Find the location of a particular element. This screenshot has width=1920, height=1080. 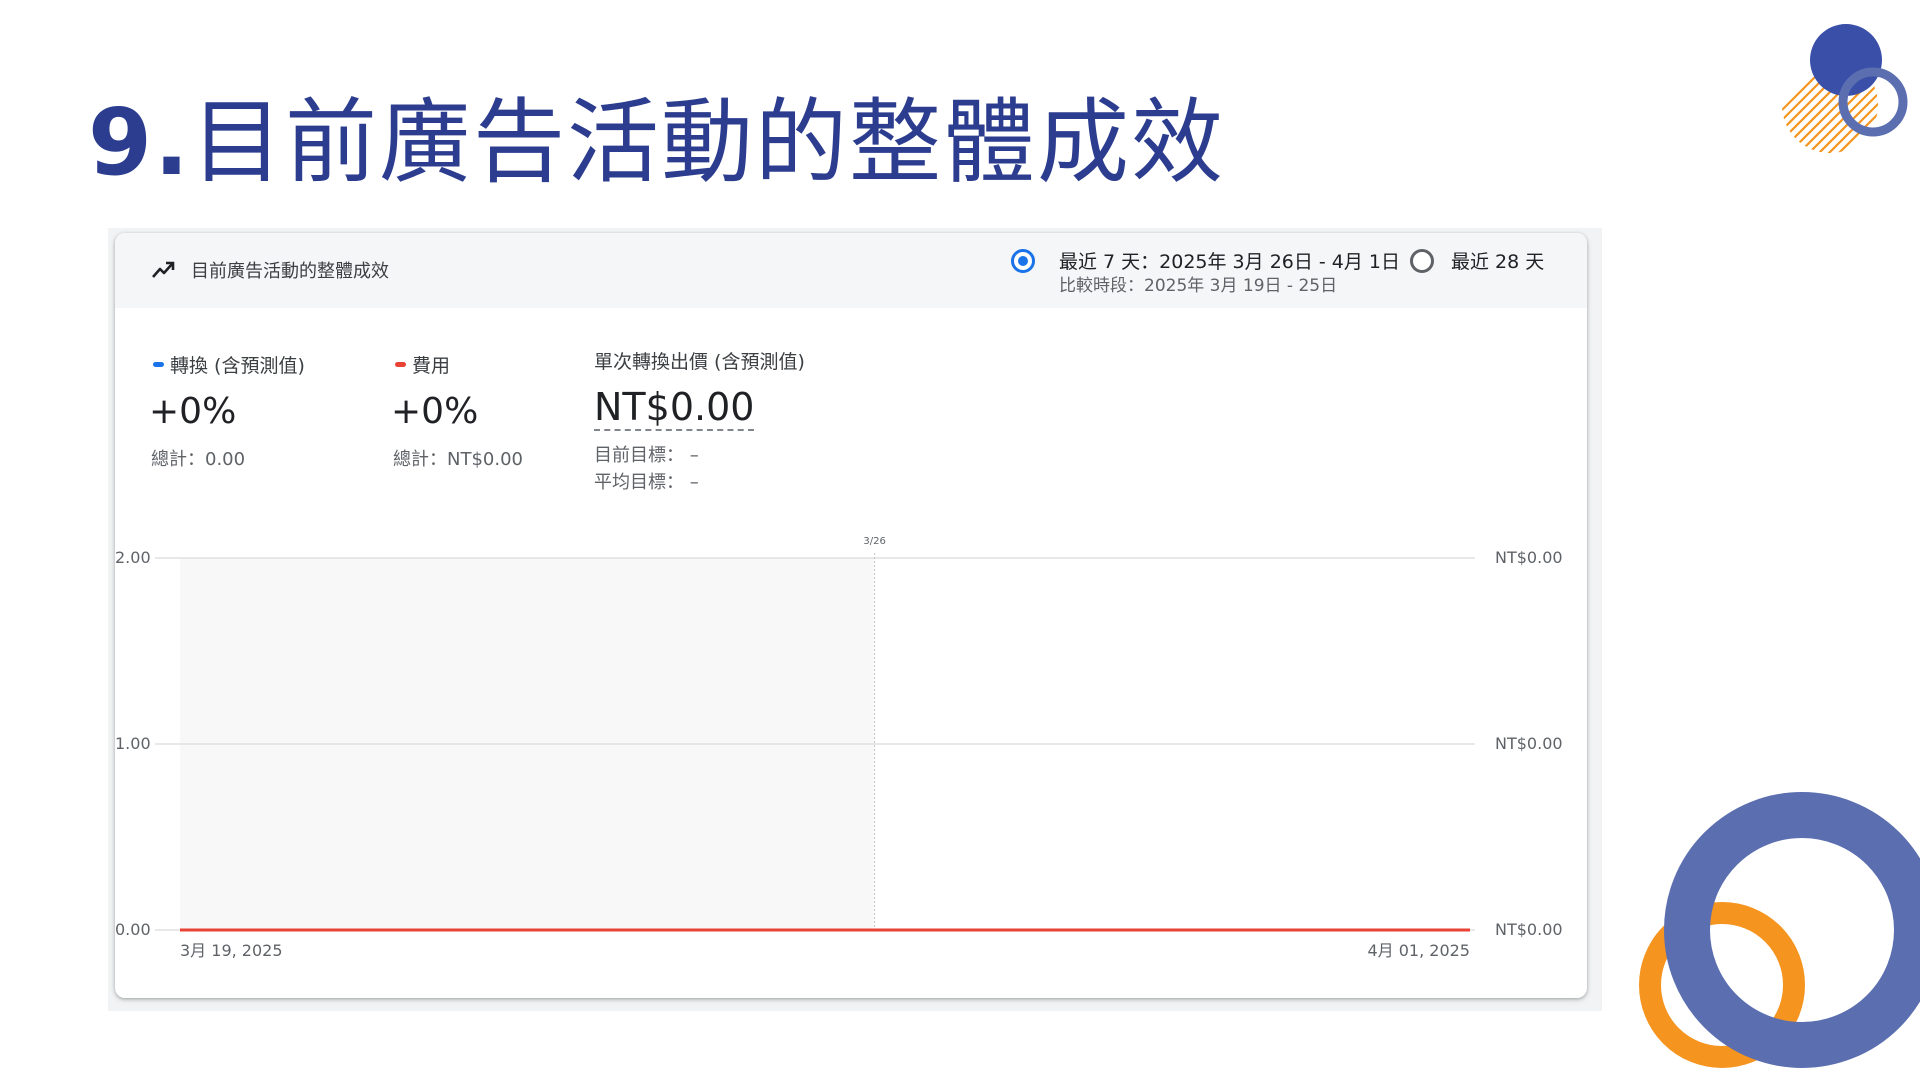

top-right-decoration is located at coordinates (1845, 88).